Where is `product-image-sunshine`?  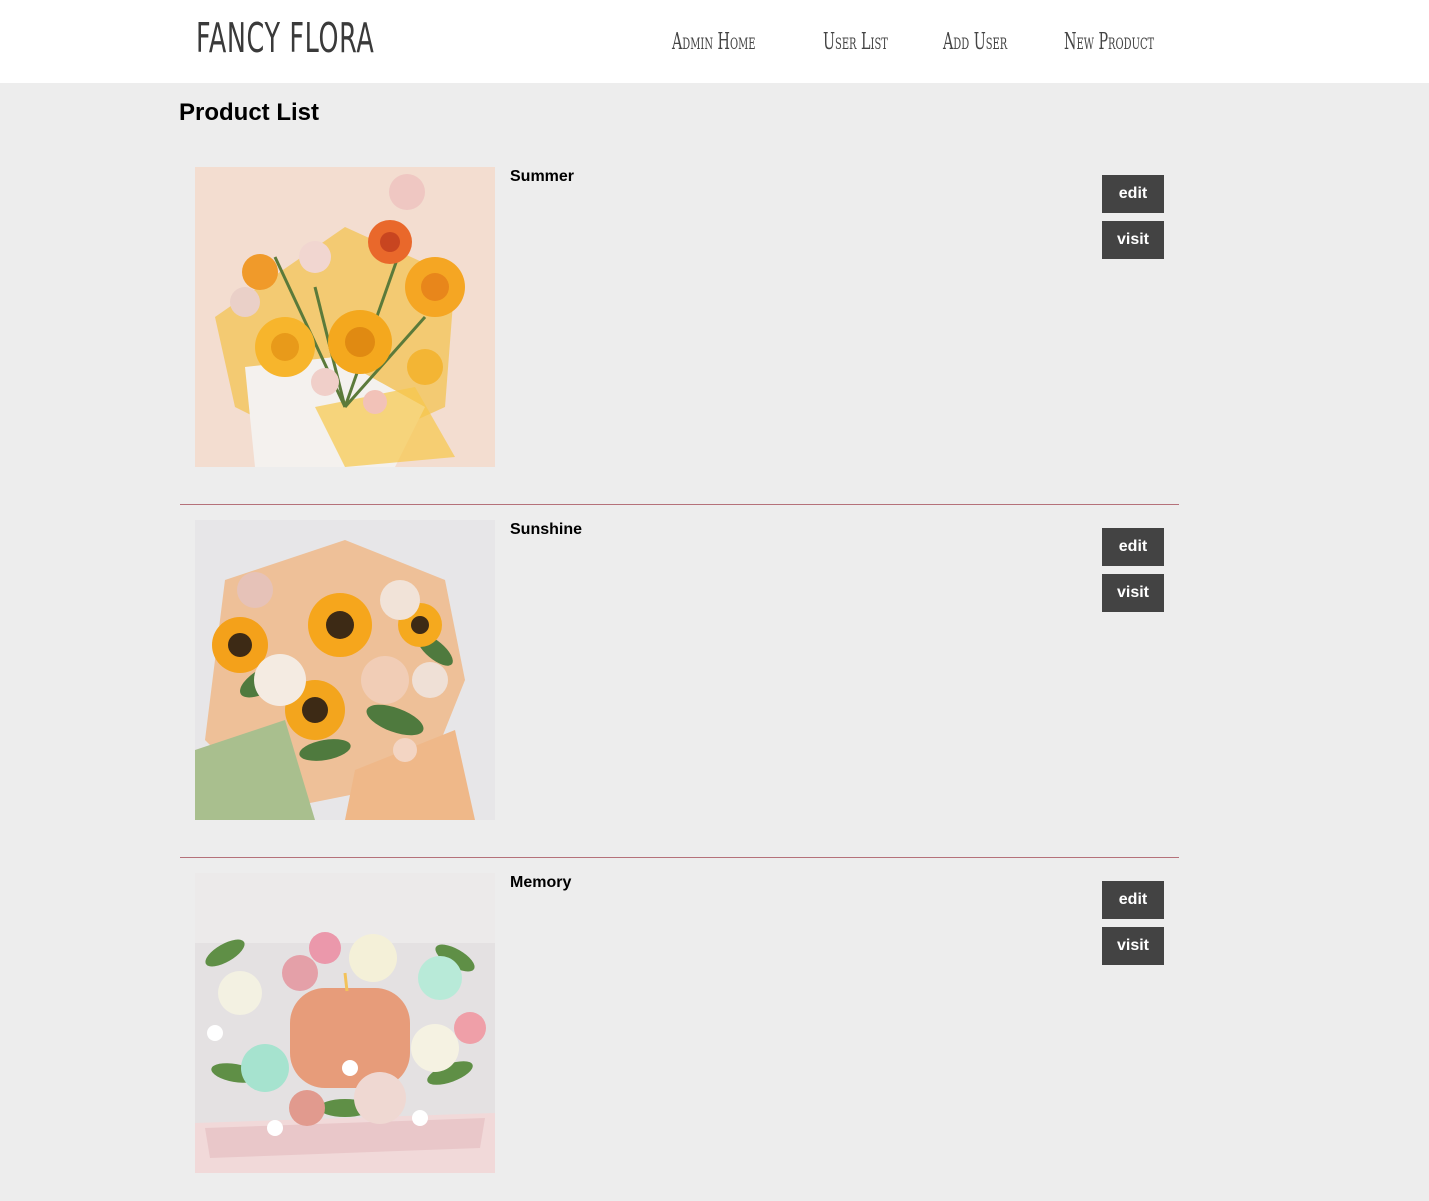
product-image-sunshine is located at coordinates (345, 670).